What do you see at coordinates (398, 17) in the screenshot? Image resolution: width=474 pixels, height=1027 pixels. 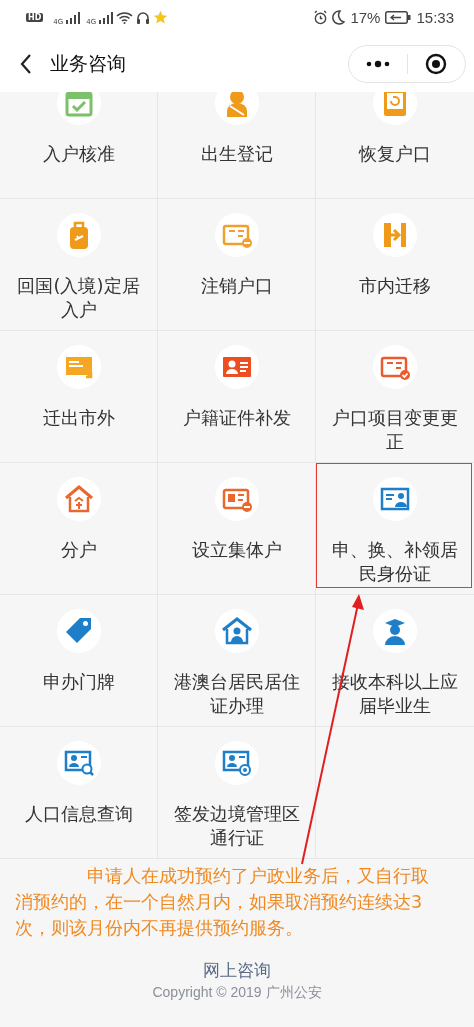 I see `battery-icon` at bounding box center [398, 17].